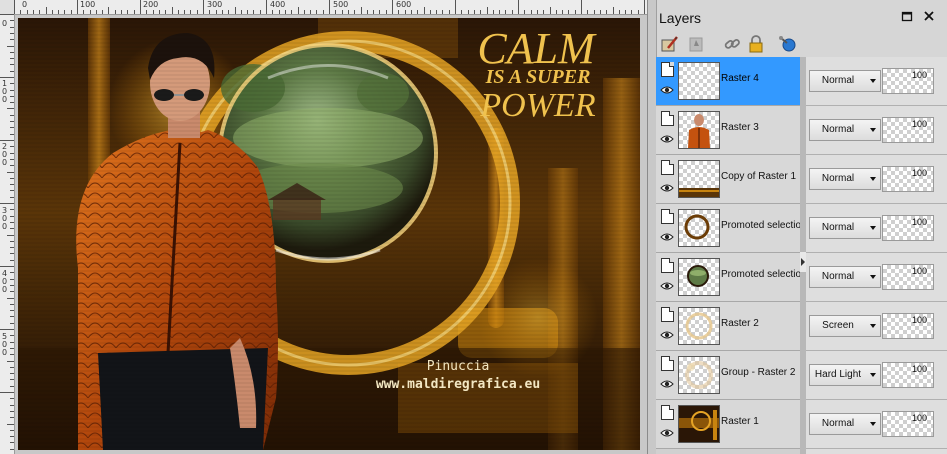 This screenshot has width=947, height=454. I want to click on mask-icon, so click(696, 44).